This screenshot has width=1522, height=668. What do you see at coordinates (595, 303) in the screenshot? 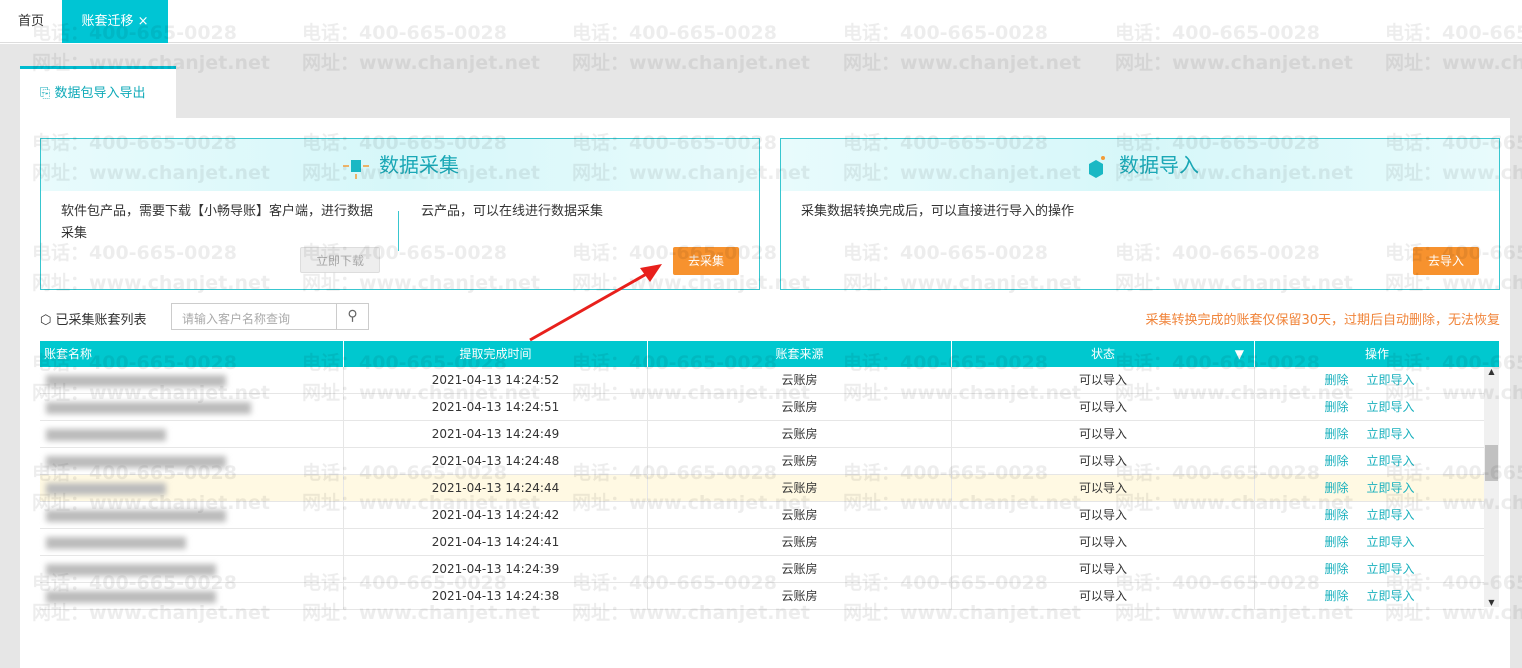
I see `red-arrow-annotation` at bounding box center [595, 303].